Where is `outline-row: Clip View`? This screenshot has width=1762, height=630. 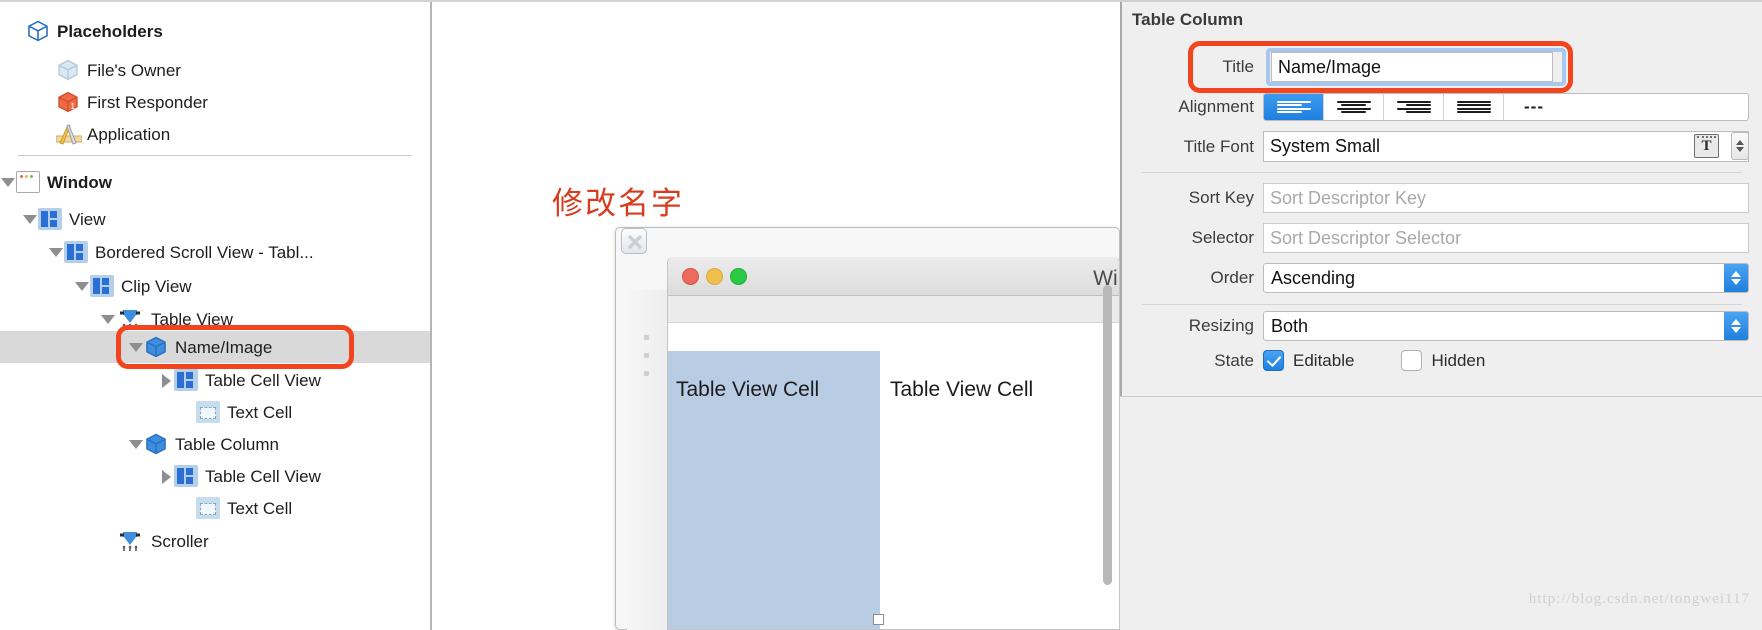 outline-row: Clip View is located at coordinates (215, 286).